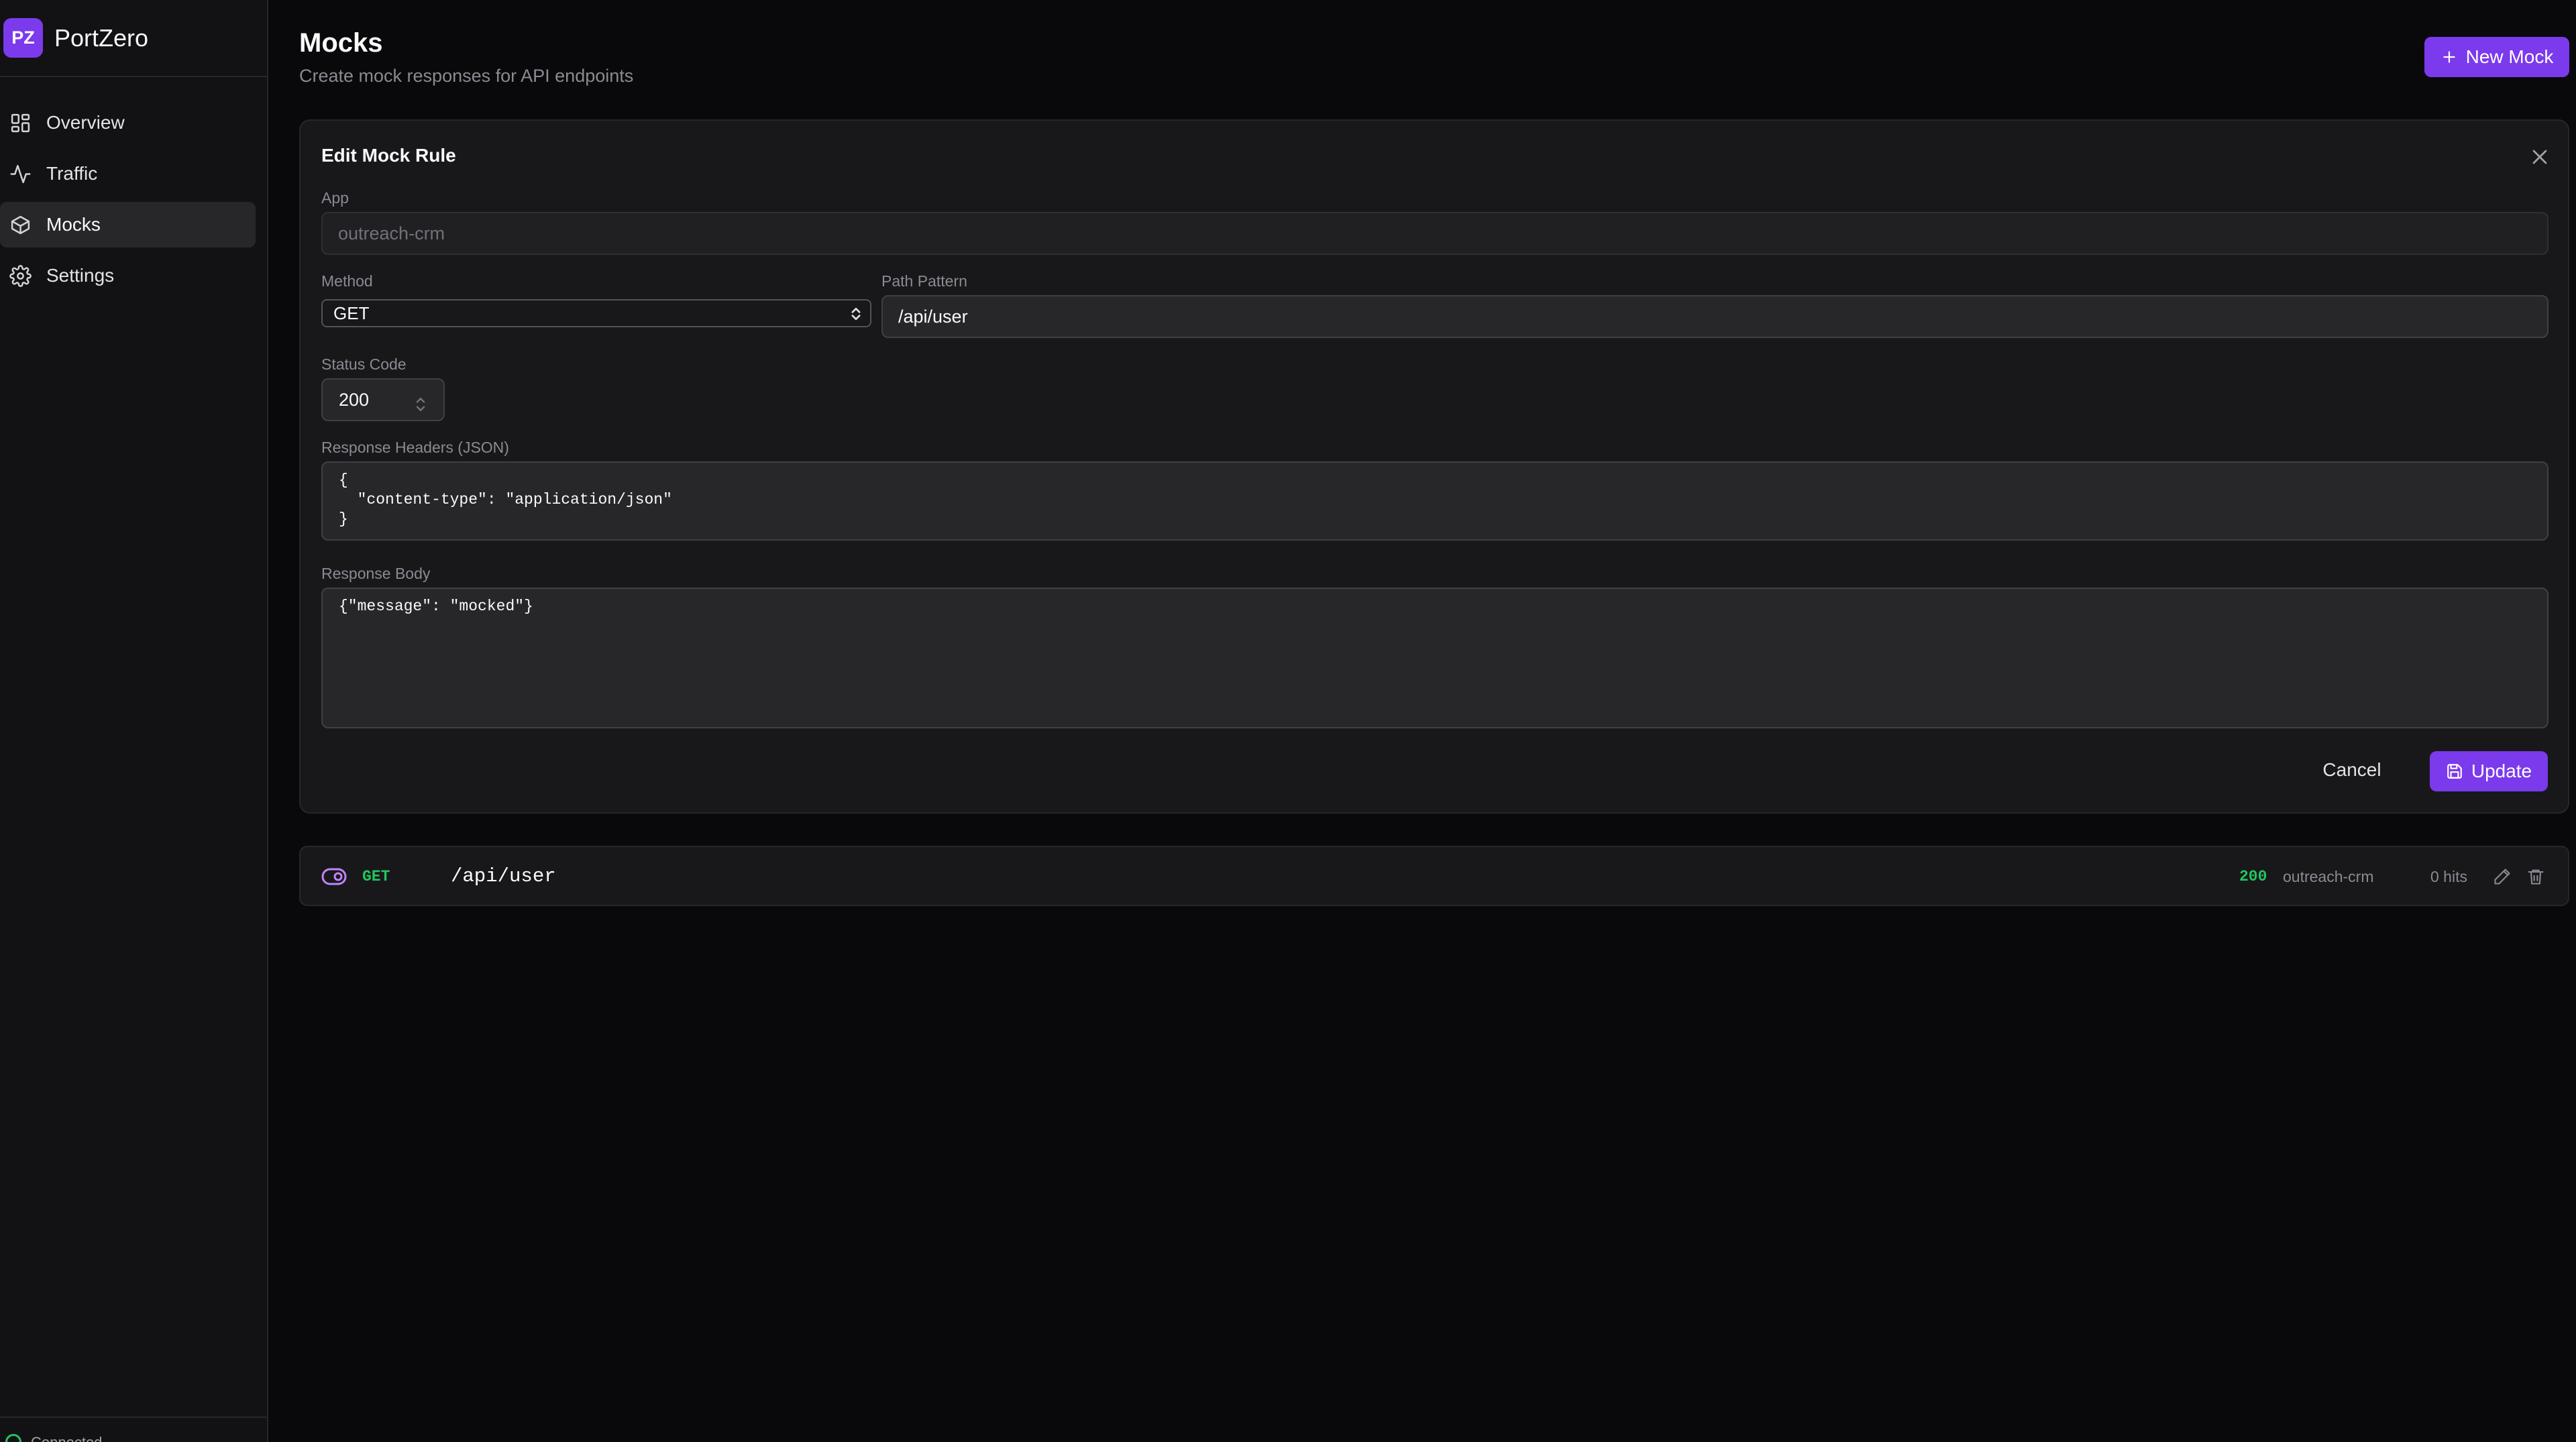  Describe the element at coordinates (20, 275) in the screenshot. I see `gear-icon` at that location.